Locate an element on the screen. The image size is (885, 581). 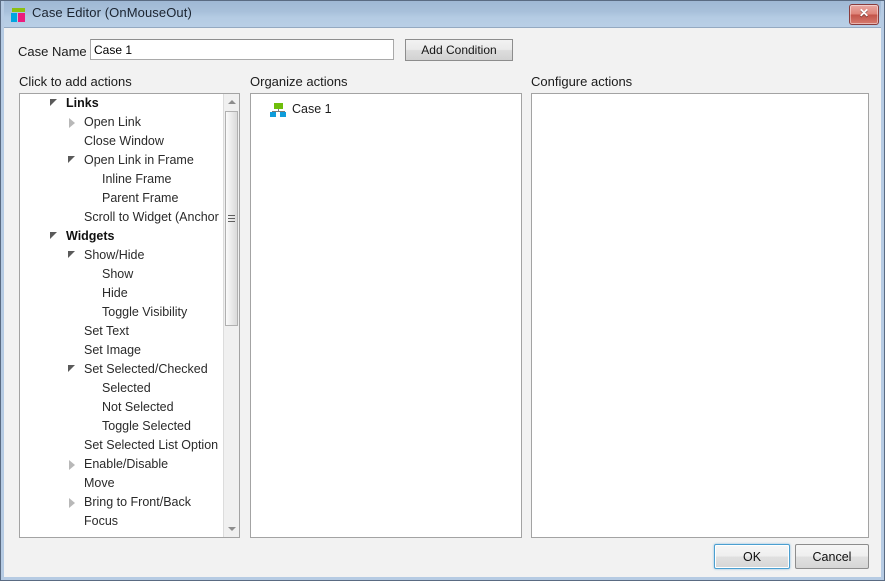
tree-item: Widgets is located at coordinates (121, 236).